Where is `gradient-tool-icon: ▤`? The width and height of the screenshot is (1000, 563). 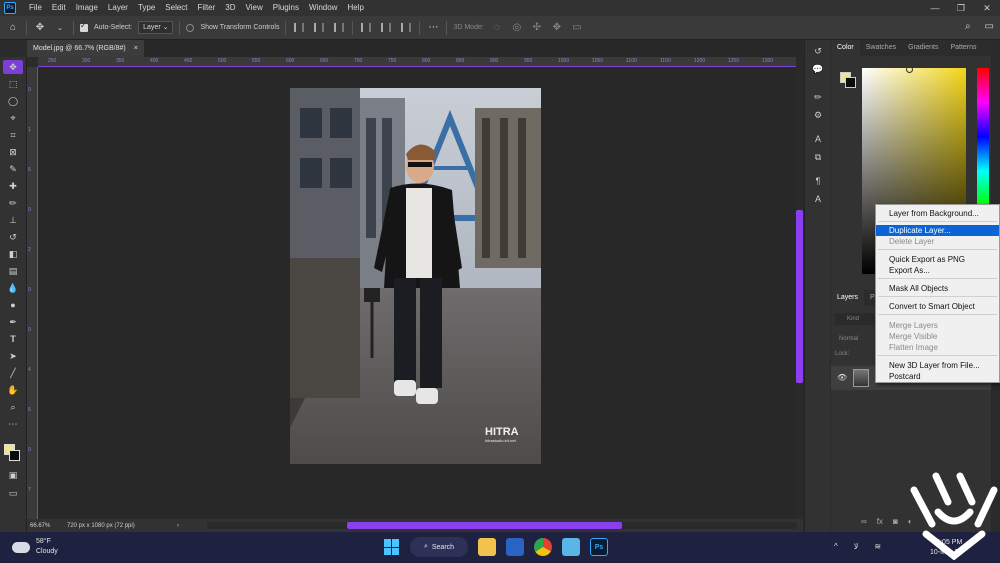 gradient-tool-icon: ▤ is located at coordinates (13, 271).